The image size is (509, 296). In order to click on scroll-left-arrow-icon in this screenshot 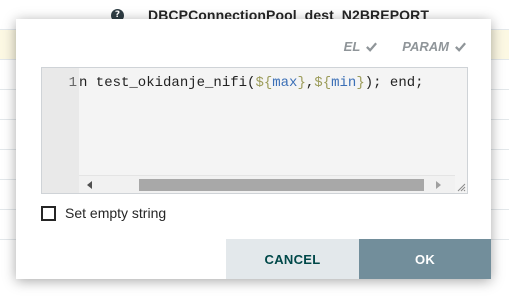, I will do `click(89, 185)`.